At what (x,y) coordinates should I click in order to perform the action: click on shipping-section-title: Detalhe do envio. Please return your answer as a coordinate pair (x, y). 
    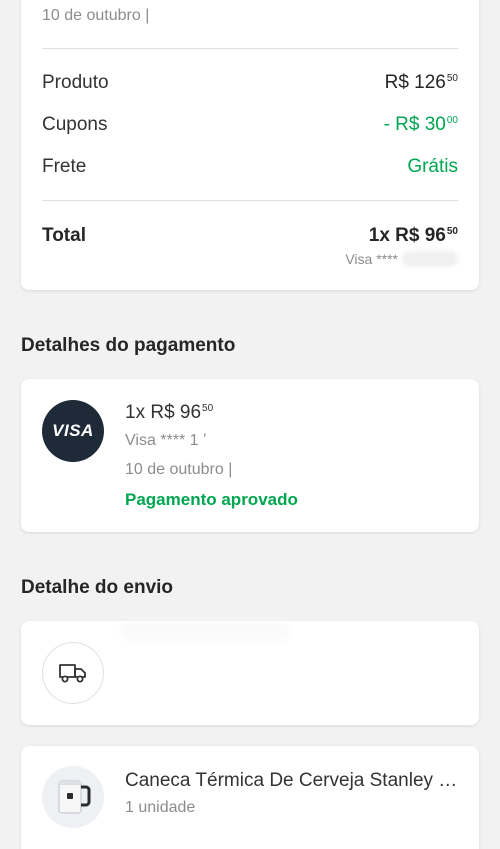
    Looking at the image, I should click on (97, 587).